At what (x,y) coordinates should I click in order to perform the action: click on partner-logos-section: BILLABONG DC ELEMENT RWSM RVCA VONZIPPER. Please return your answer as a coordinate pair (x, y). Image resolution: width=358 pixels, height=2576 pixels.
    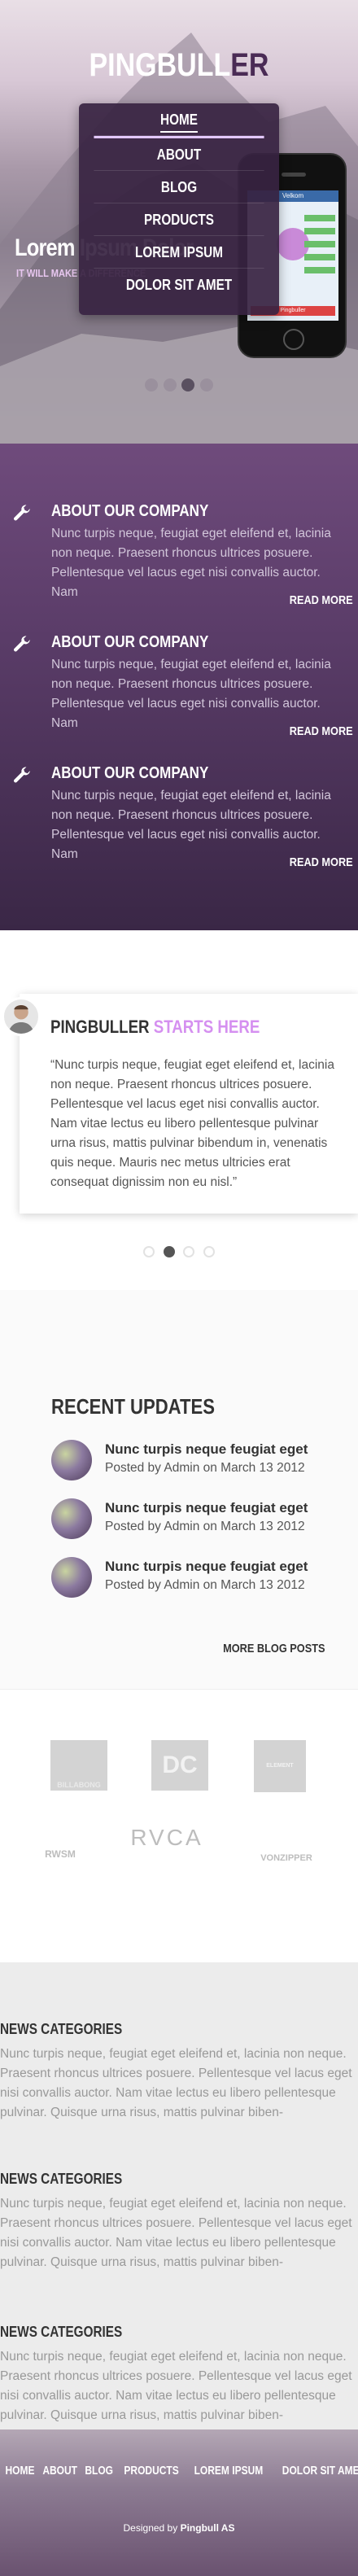
    Looking at the image, I should click on (179, 1825).